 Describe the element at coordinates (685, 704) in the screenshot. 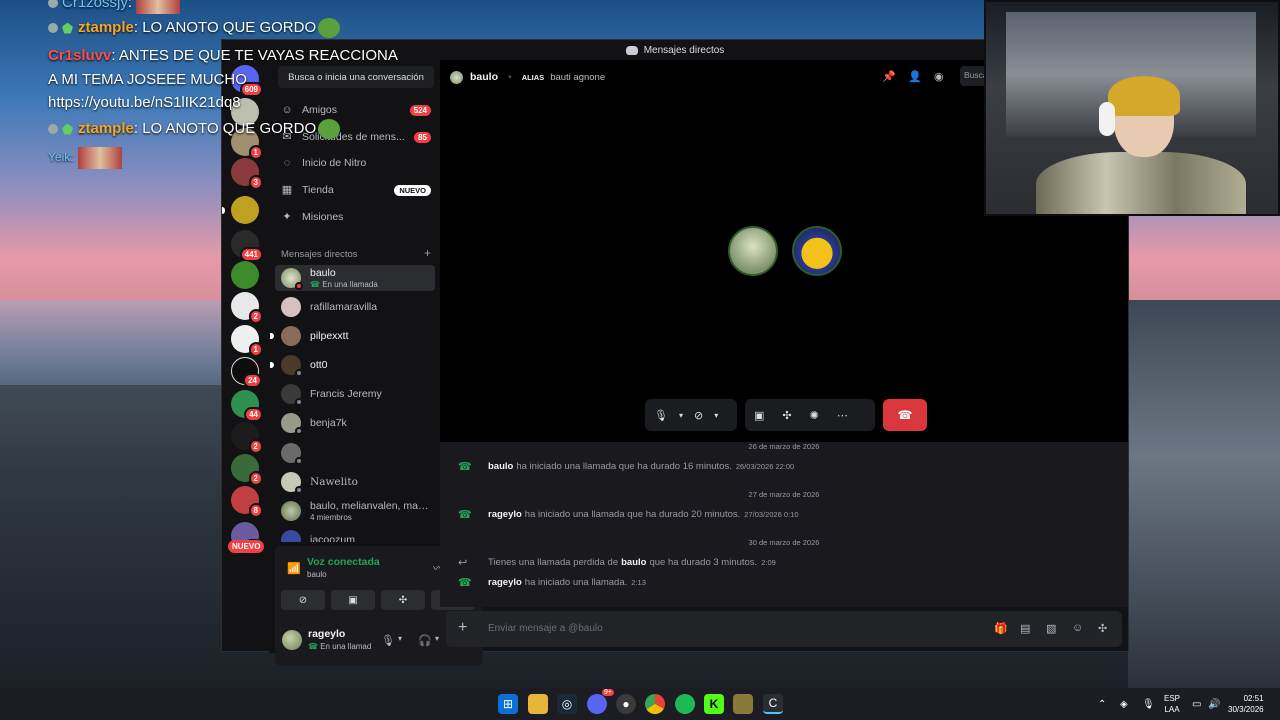

I see `spotify-icon` at that location.